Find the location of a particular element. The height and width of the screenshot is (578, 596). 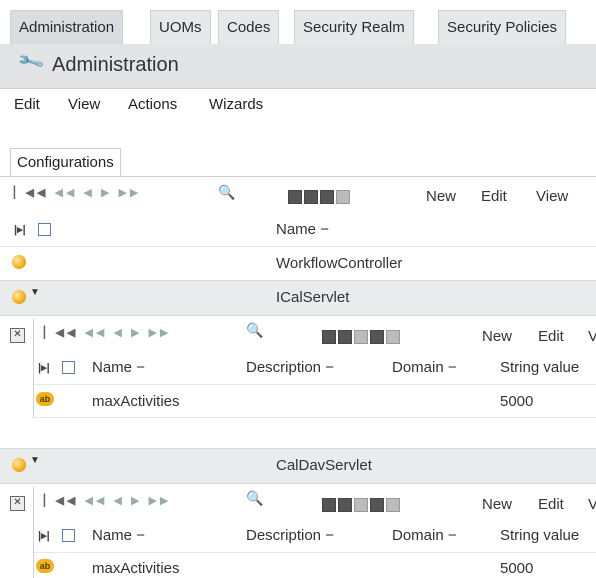

row-name: ICalServlet is located at coordinates (313, 297).